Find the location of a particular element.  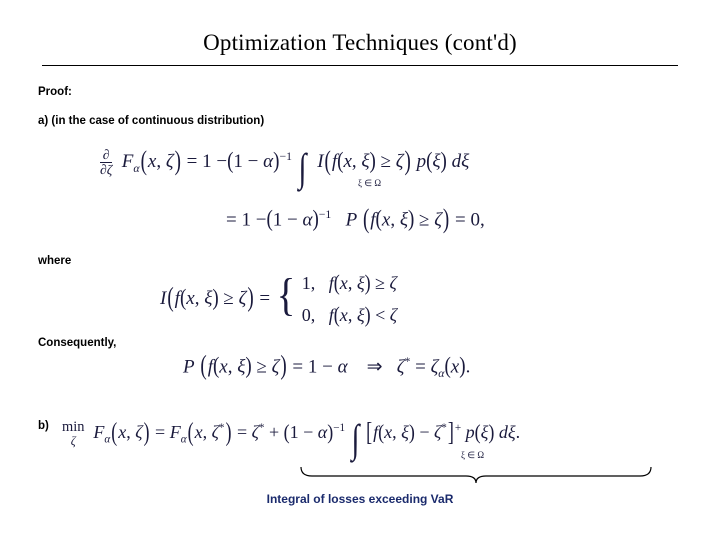

equation-probability-zero: = 1 − (1 − α)−1 P (f(x, ξ) ≥ ζ) = 0, is located at coordinates (355, 219).